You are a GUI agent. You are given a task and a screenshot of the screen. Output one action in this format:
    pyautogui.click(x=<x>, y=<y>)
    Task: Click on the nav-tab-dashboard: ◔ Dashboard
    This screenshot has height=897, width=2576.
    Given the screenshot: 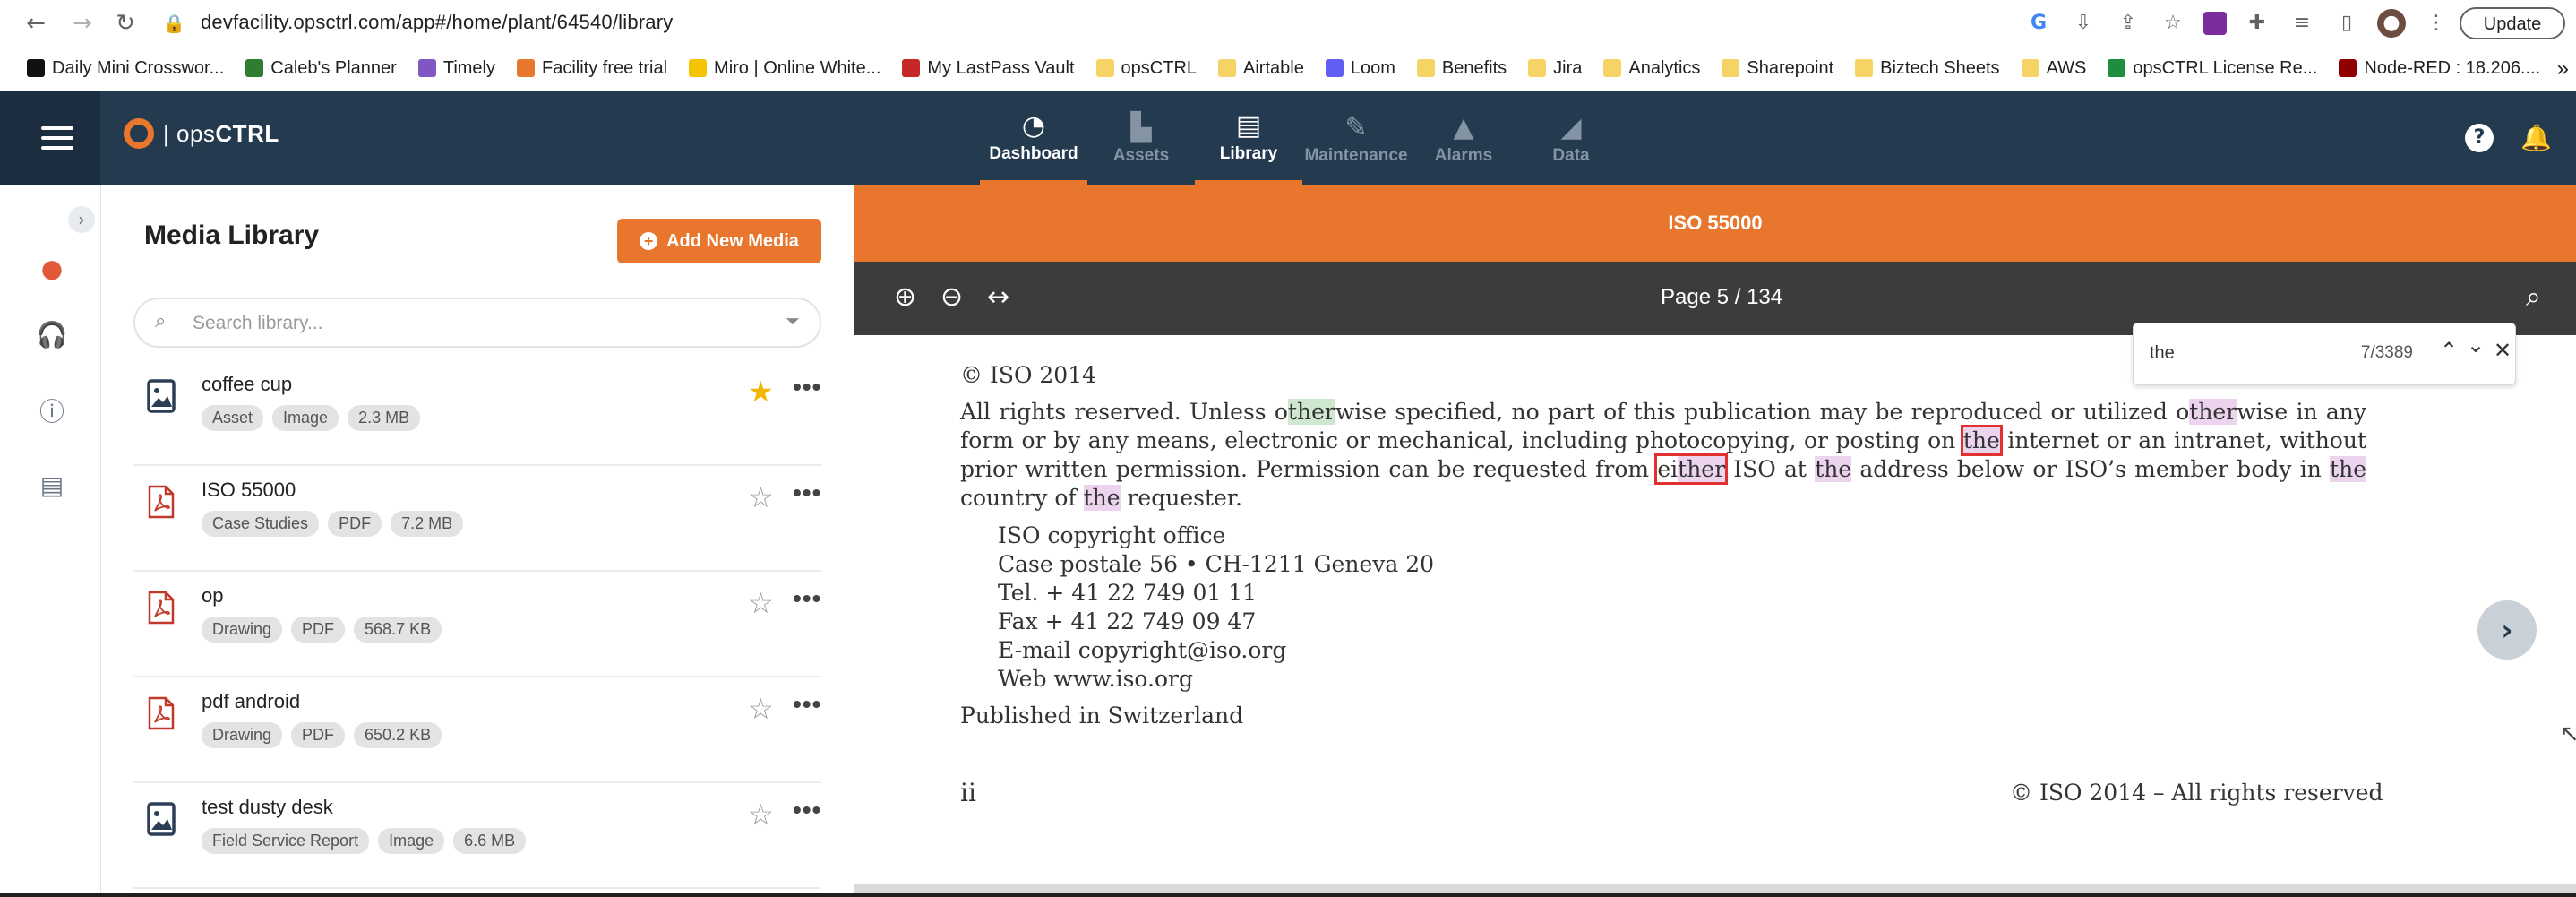 What is the action you would take?
    pyautogui.click(x=1033, y=138)
    